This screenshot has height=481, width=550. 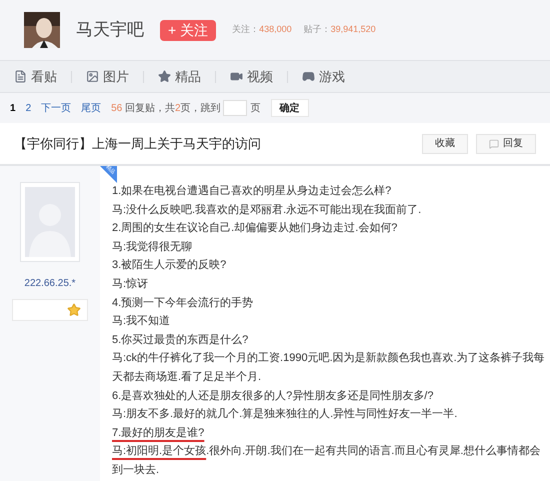 What do you see at coordinates (255, 228) in the screenshot?
I see `post-text: 2.周围的女生在议论自己.却偏偏要从她们身边走过.会如何?` at bounding box center [255, 228].